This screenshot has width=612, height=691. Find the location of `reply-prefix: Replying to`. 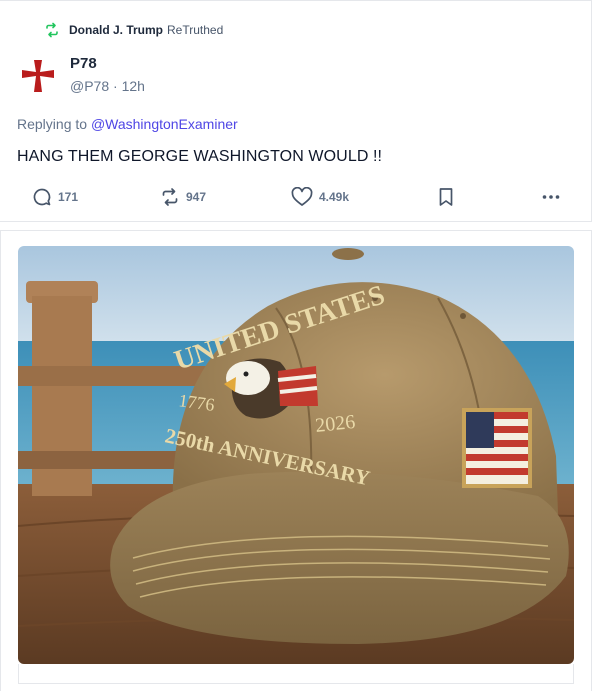

reply-prefix: Replying to is located at coordinates (52, 124).